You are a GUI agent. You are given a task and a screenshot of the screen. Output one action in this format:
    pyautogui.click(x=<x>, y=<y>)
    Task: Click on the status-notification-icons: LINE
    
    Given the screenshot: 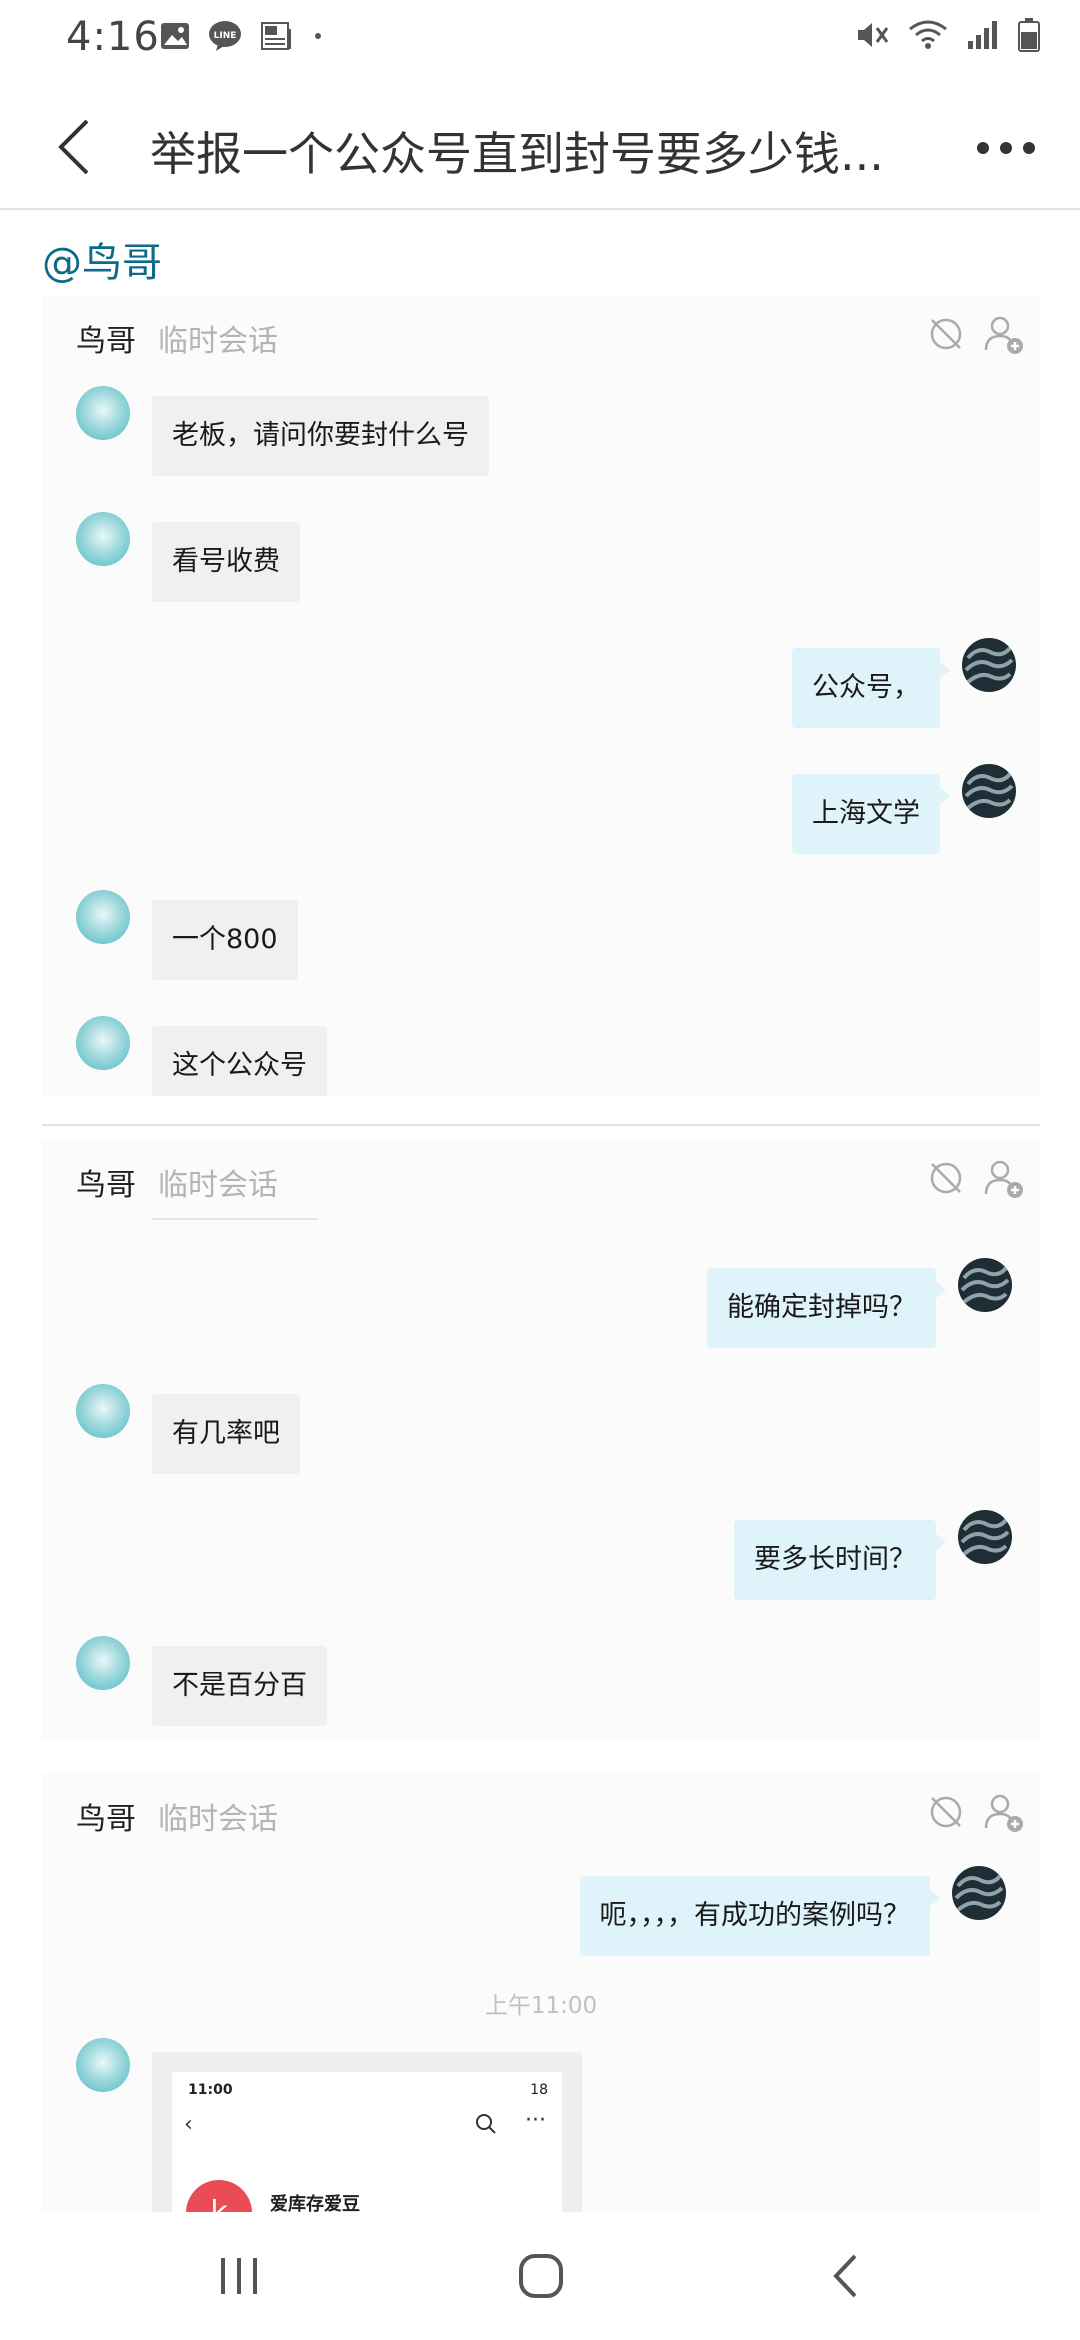 What is the action you would take?
    pyautogui.click(x=242, y=36)
    